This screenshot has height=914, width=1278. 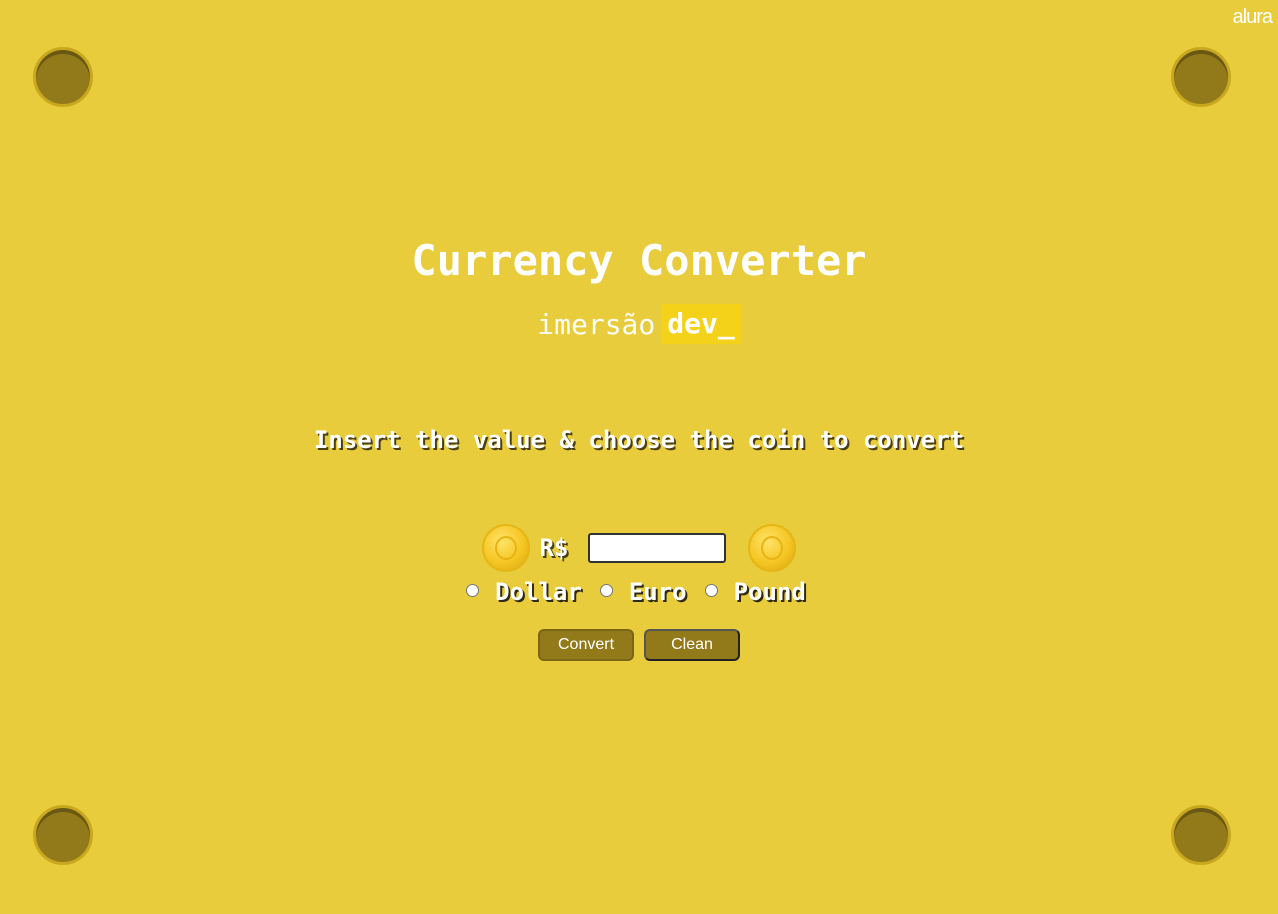 I want to click on currency-options: Dollar Euro Pound, so click(x=639, y=592).